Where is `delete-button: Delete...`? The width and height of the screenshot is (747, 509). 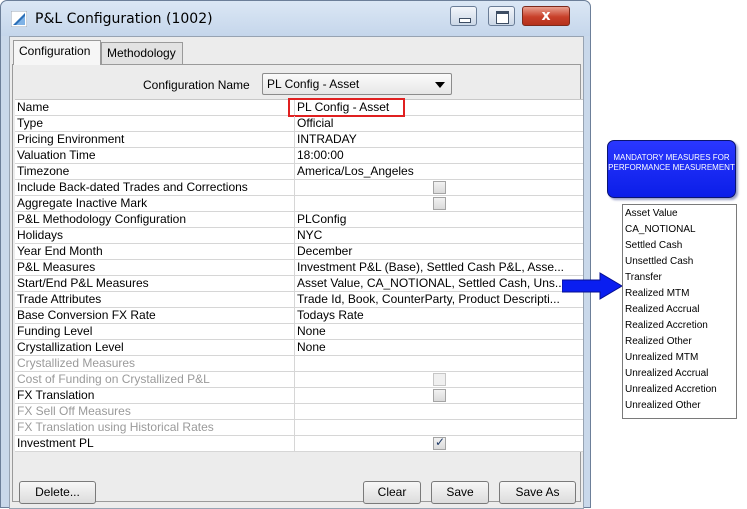
delete-button: Delete... is located at coordinates (57, 492).